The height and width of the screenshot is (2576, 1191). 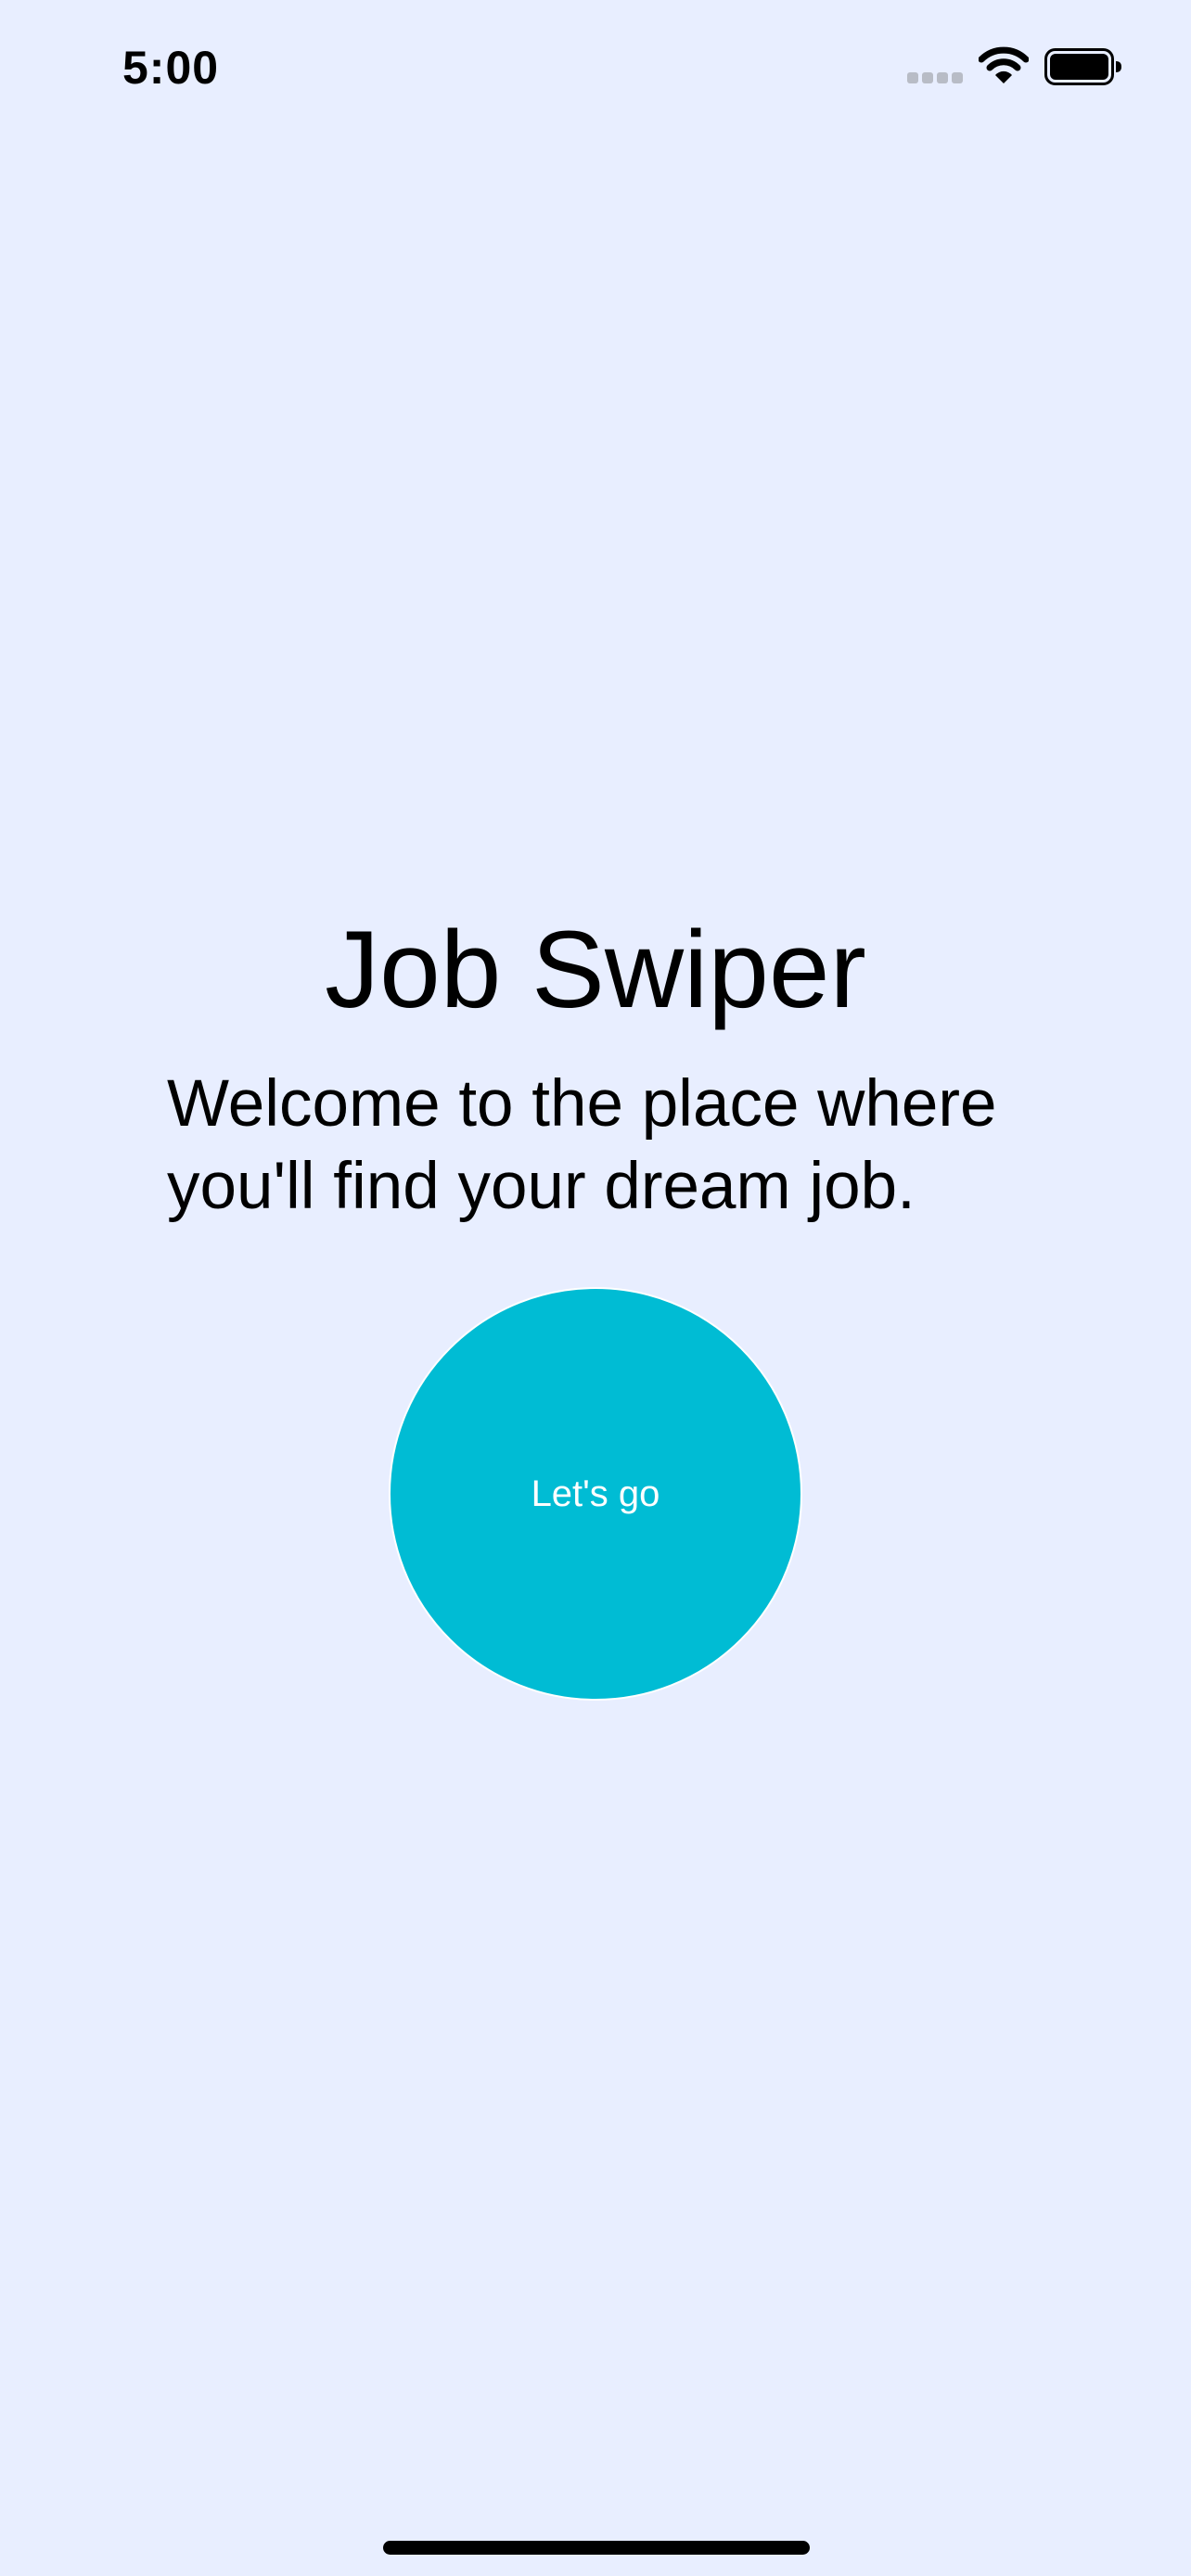 I want to click on lets-go-button: Let's go, so click(x=595, y=1494).